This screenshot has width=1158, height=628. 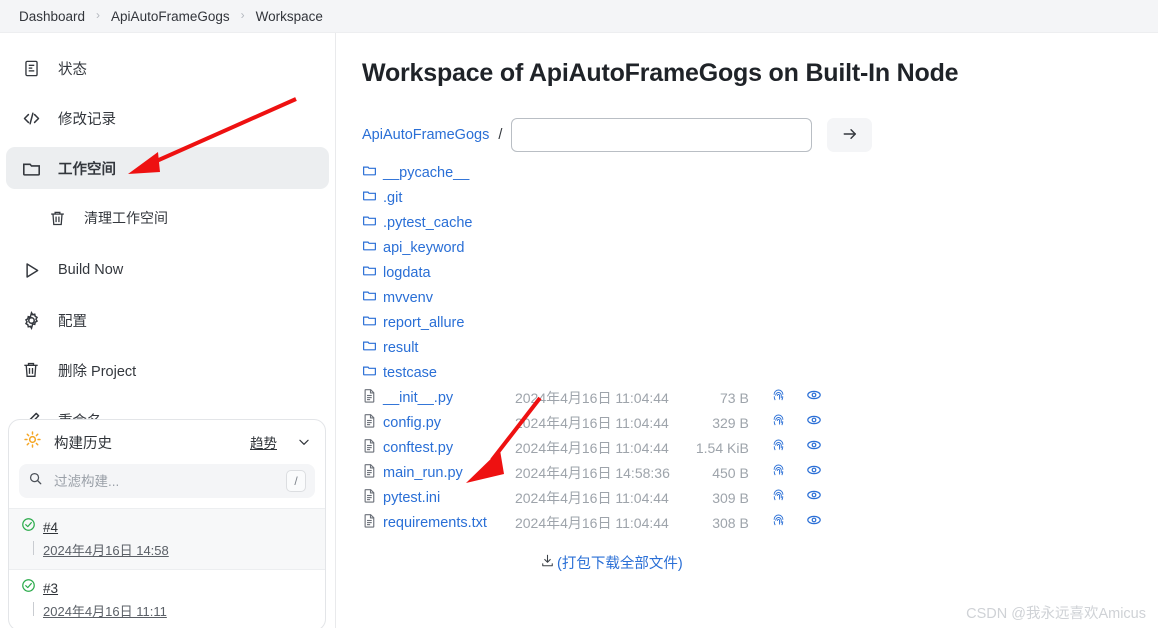 I want to click on sidebar-item-label: 修改记录, so click(x=87, y=119).